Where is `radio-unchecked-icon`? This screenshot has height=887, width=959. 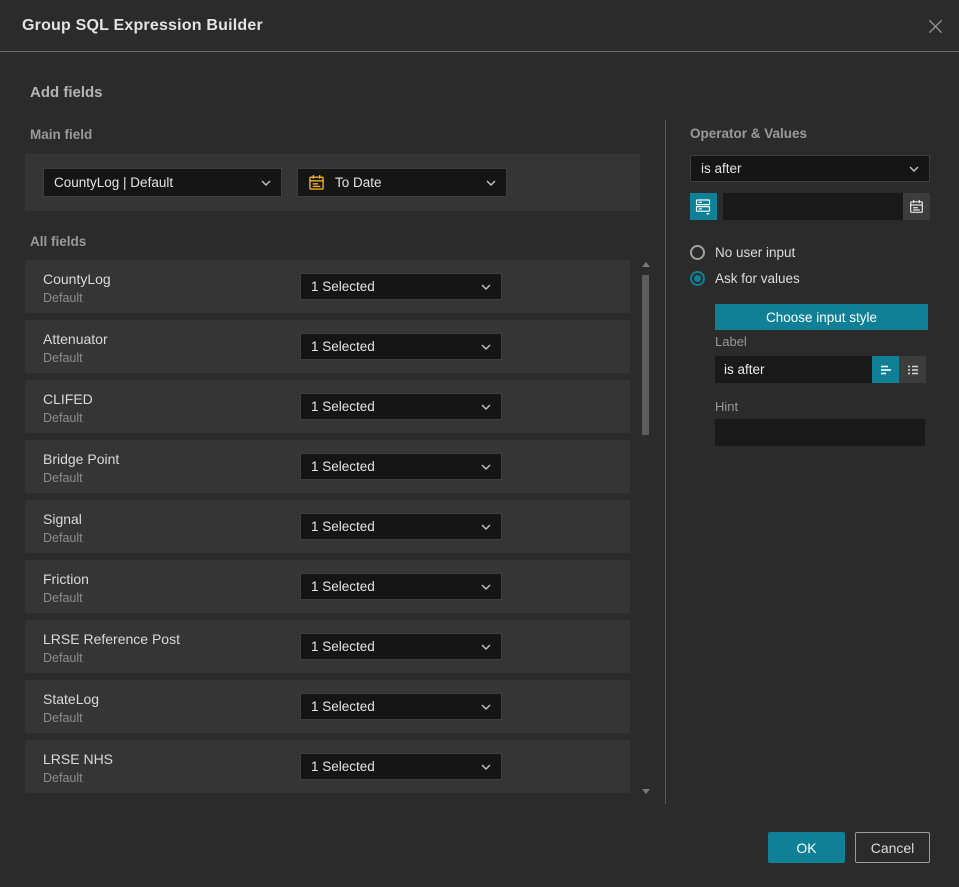 radio-unchecked-icon is located at coordinates (697, 252).